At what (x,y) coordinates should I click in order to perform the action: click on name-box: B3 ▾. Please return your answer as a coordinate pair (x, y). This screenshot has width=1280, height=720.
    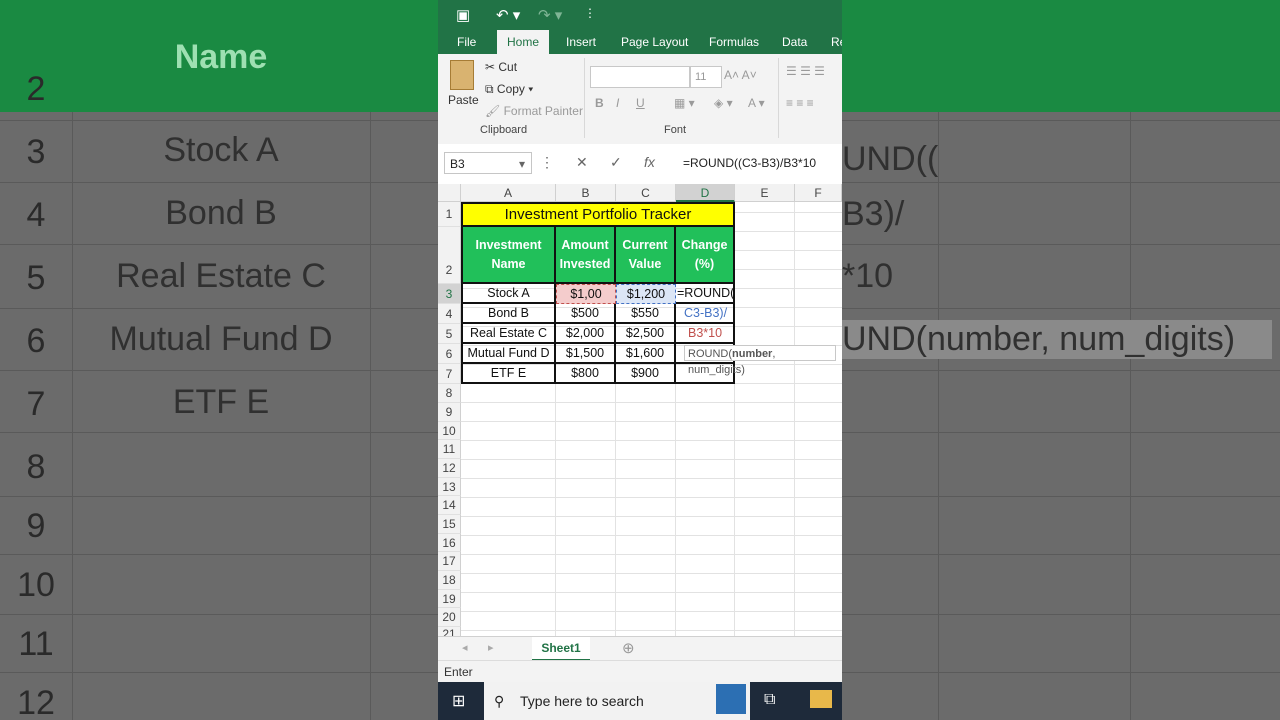
    Looking at the image, I should click on (488, 163).